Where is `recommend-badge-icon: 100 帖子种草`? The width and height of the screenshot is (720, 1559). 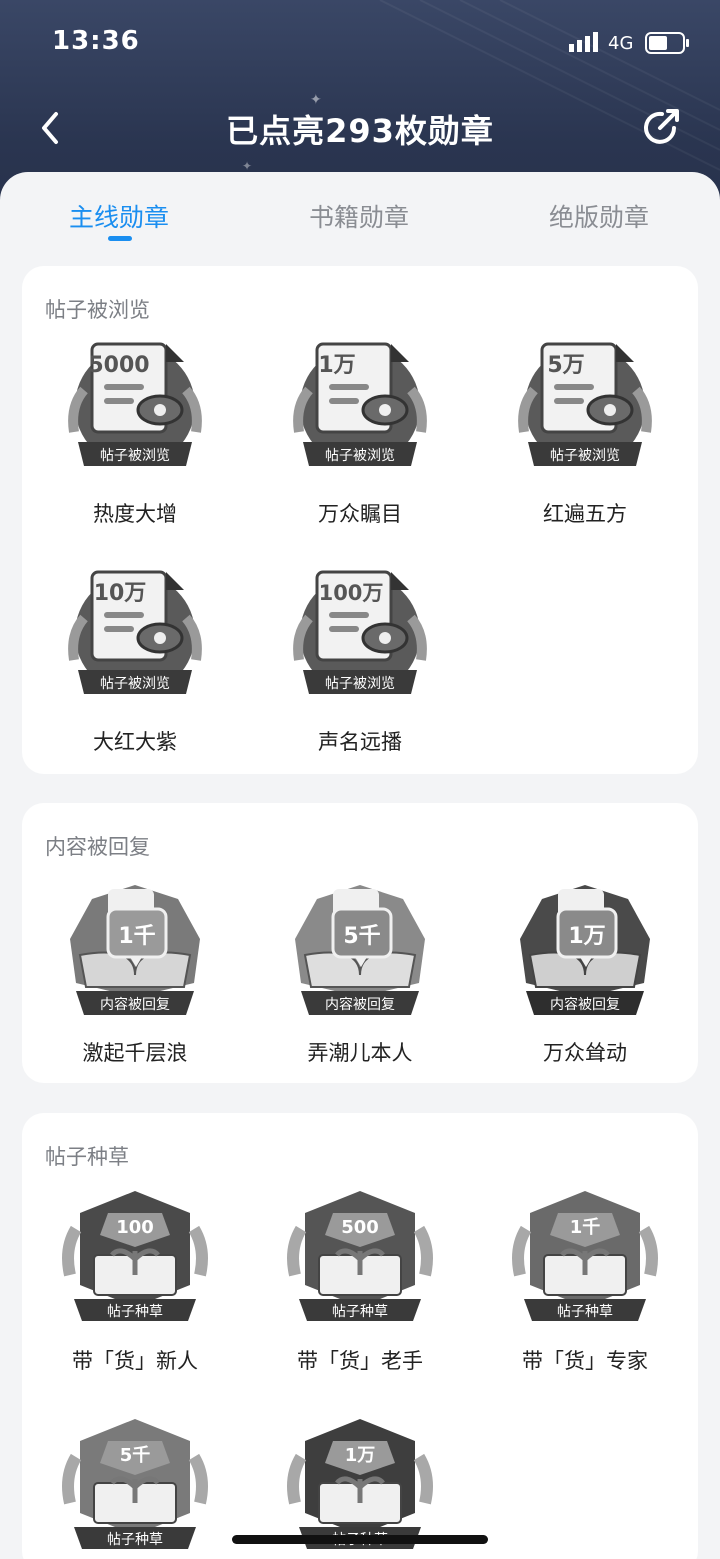 recommend-badge-icon: 100 帖子种草 is located at coordinates (135, 1256).